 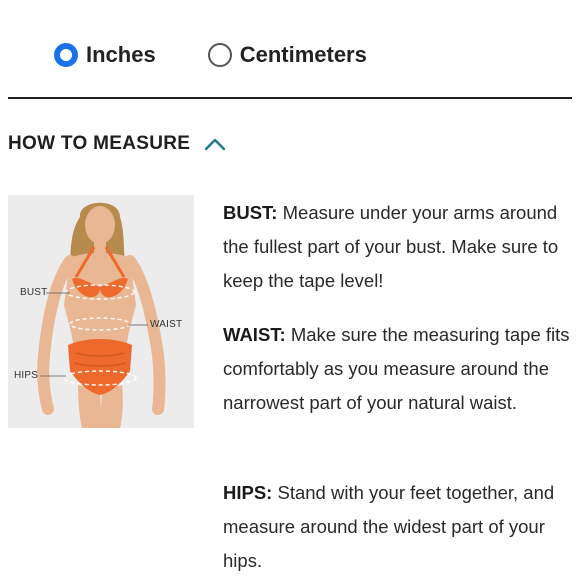 What do you see at coordinates (121, 54) in the screenshot?
I see `inches-label: Inches` at bounding box center [121, 54].